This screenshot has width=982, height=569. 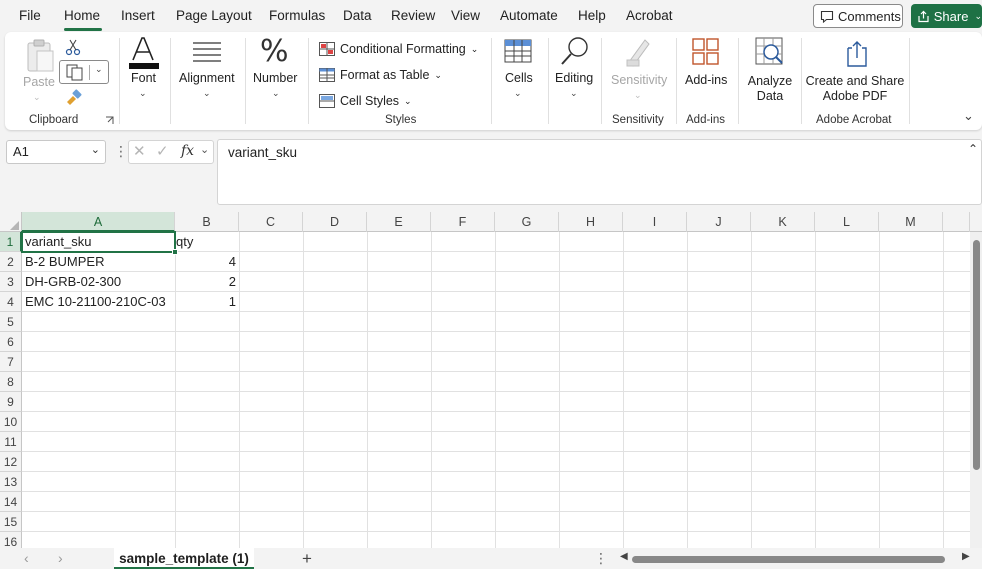 I want to click on cancel-icon: ✕, so click(x=139, y=151).